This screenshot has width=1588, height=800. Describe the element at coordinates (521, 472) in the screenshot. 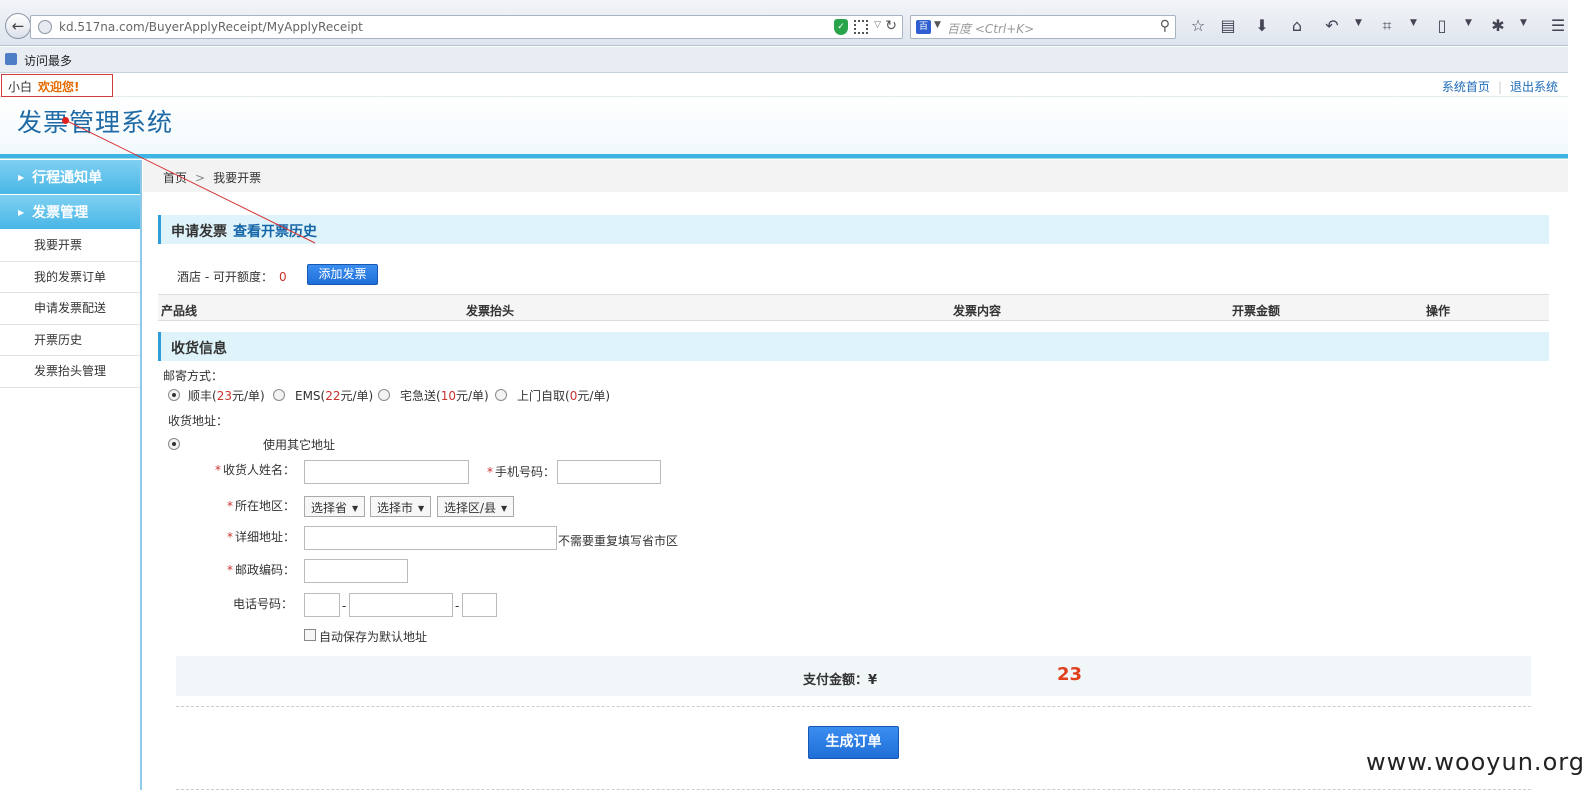

I see `mobile-label: * 手机号码：` at that location.